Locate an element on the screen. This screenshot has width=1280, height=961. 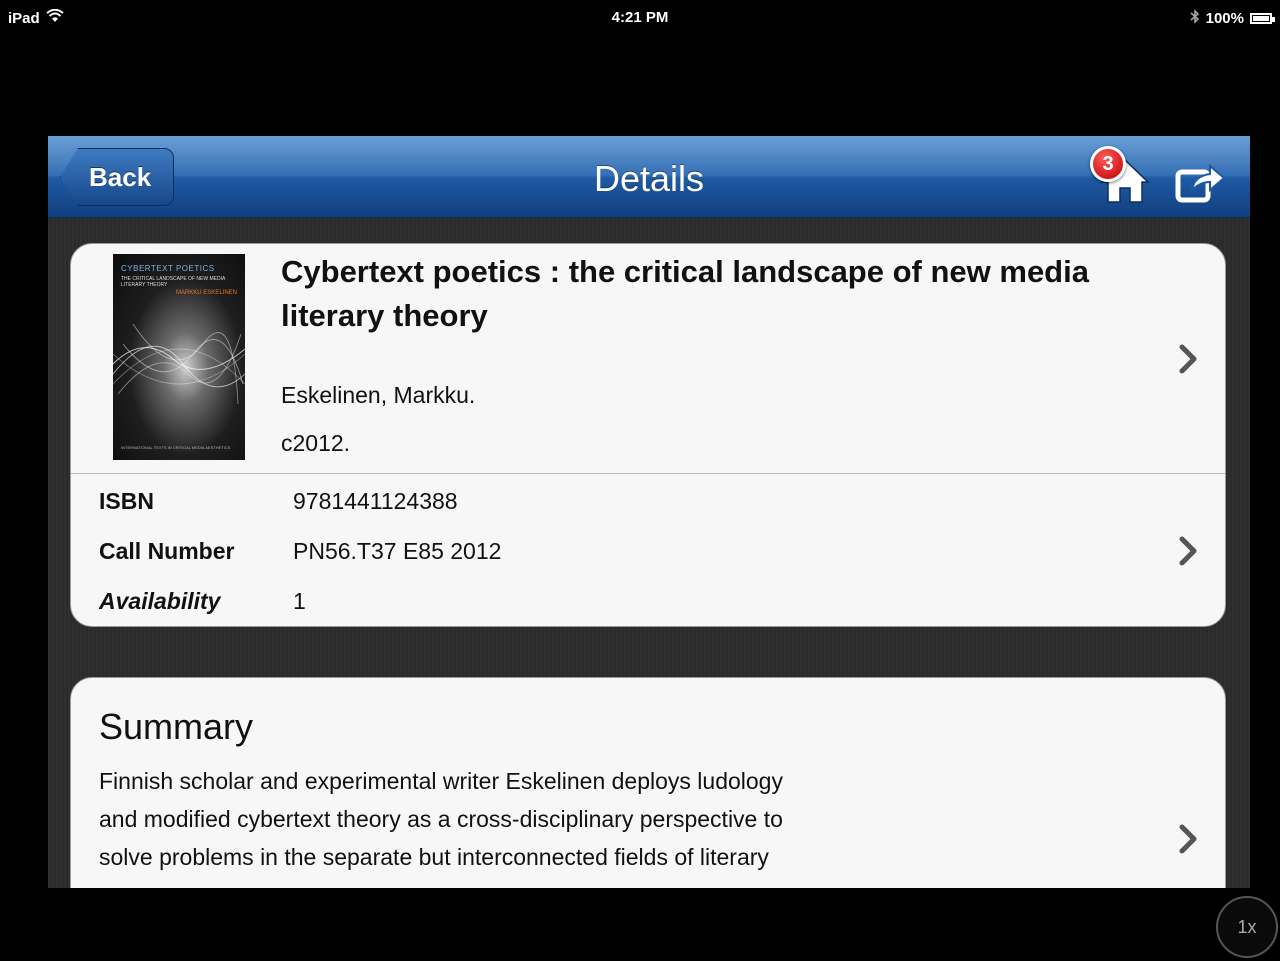
isbn-label: ISBN is located at coordinates (126, 501).